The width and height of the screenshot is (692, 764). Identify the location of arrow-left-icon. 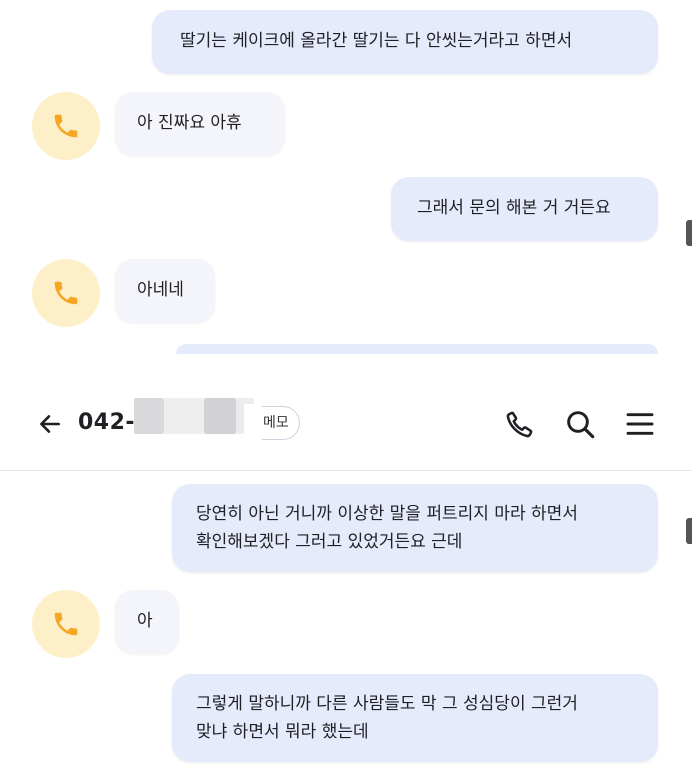
(50, 424).